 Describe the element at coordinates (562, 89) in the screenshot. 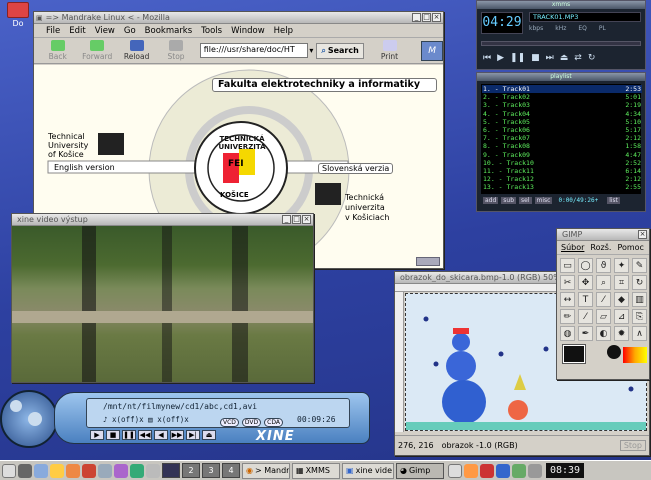

I see `playlist-row: 1. - Track01 2:53` at that location.